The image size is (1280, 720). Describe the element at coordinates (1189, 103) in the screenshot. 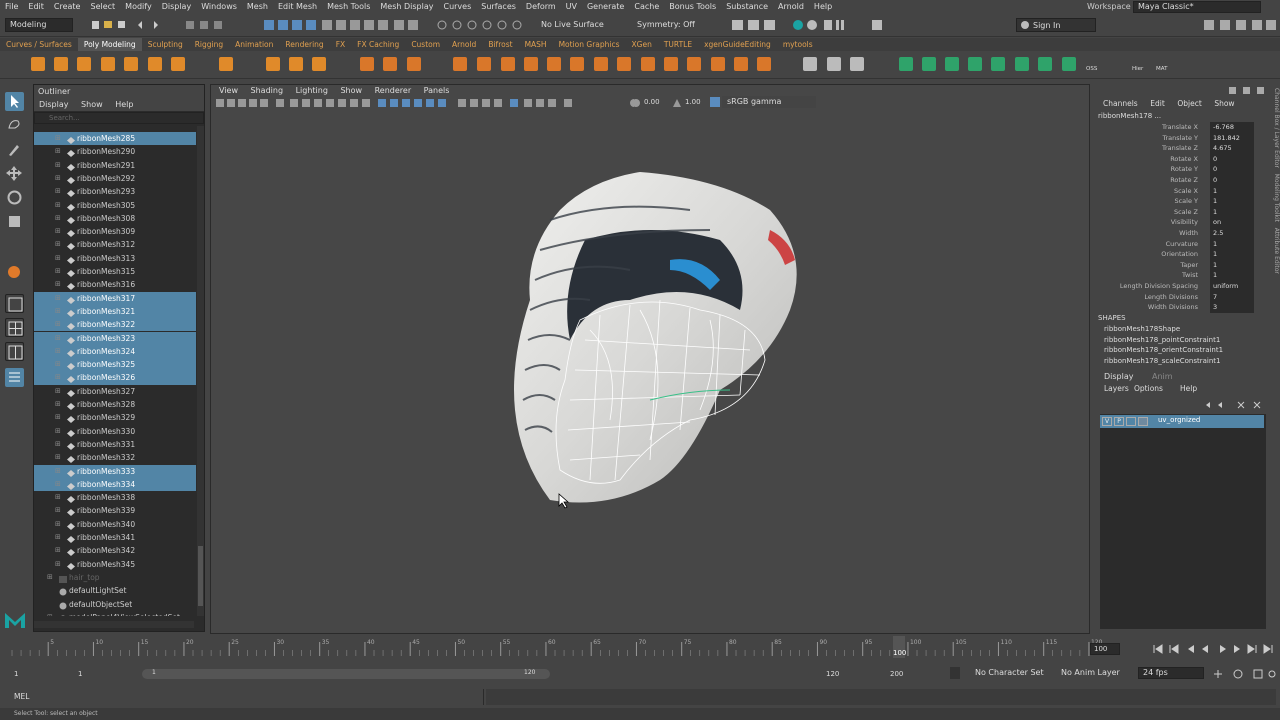

I see `object-menu: Object` at that location.